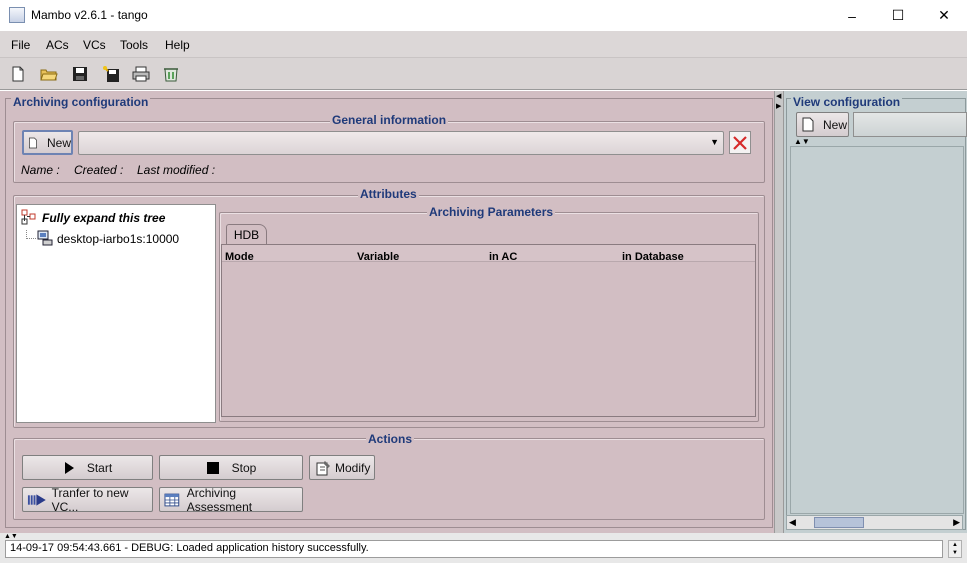 This screenshot has height=563, width=967. I want to click on created-label: Created :, so click(99, 170).